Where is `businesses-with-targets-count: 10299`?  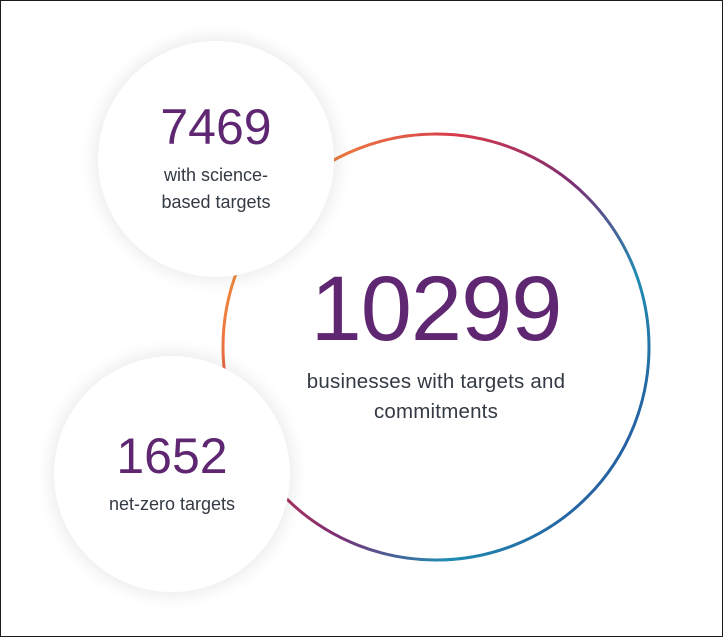
businesses-with-targets-count: 10299 is located at coordinates (436, 309).